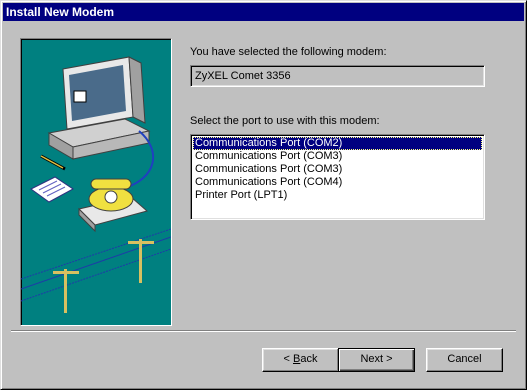 This screenshot has width=527, height=390. I want to click on window-title: Install New Modem, so click(60, 12).